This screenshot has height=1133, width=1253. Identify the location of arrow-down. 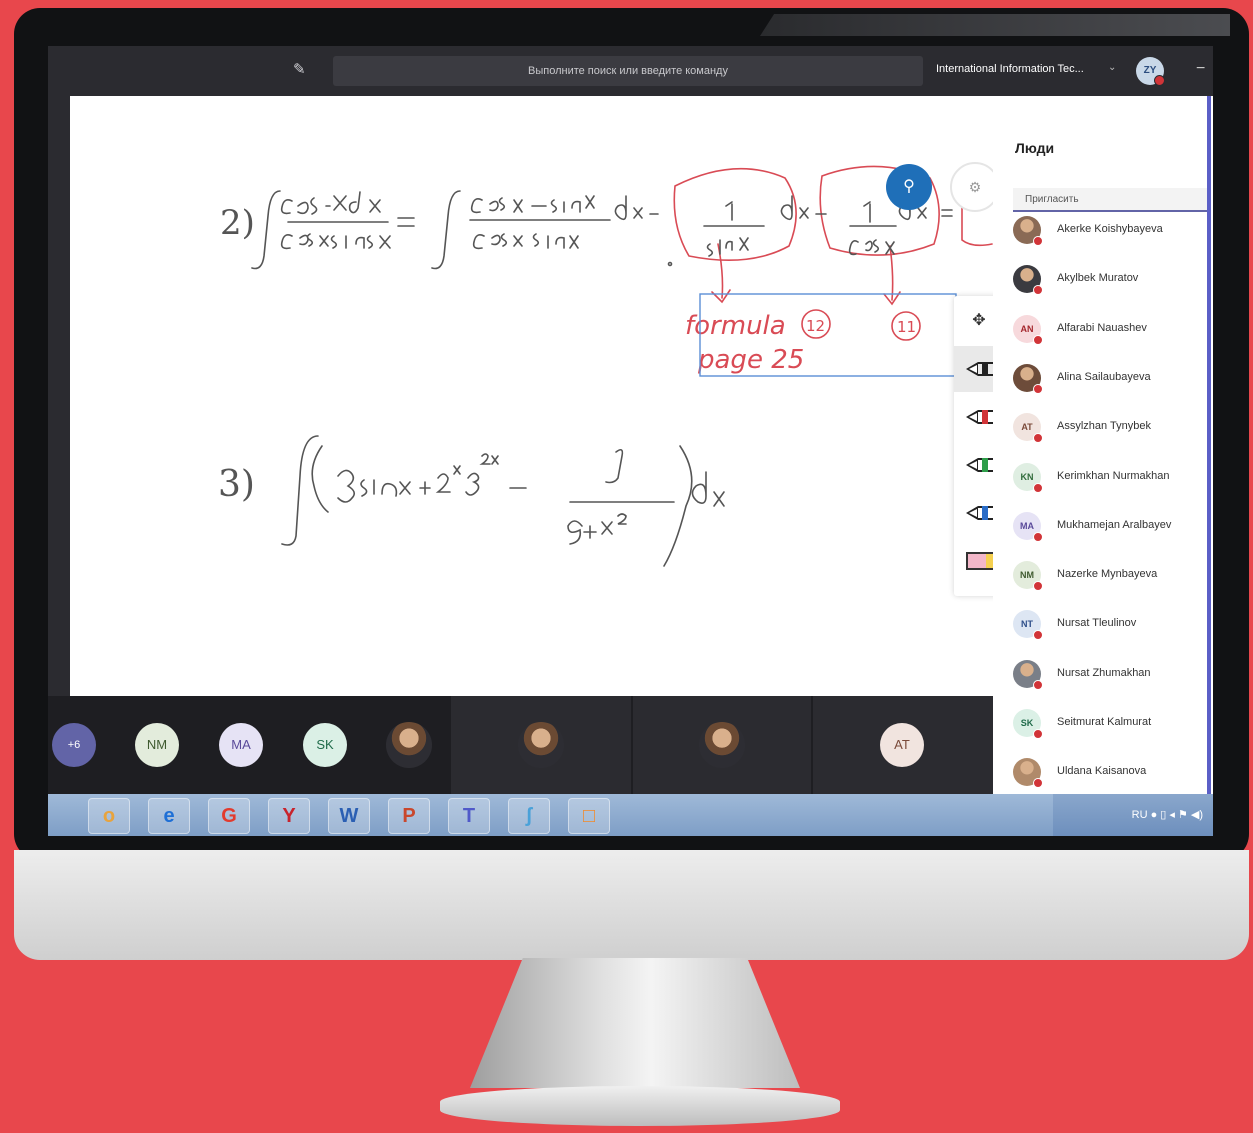
(721, 273).